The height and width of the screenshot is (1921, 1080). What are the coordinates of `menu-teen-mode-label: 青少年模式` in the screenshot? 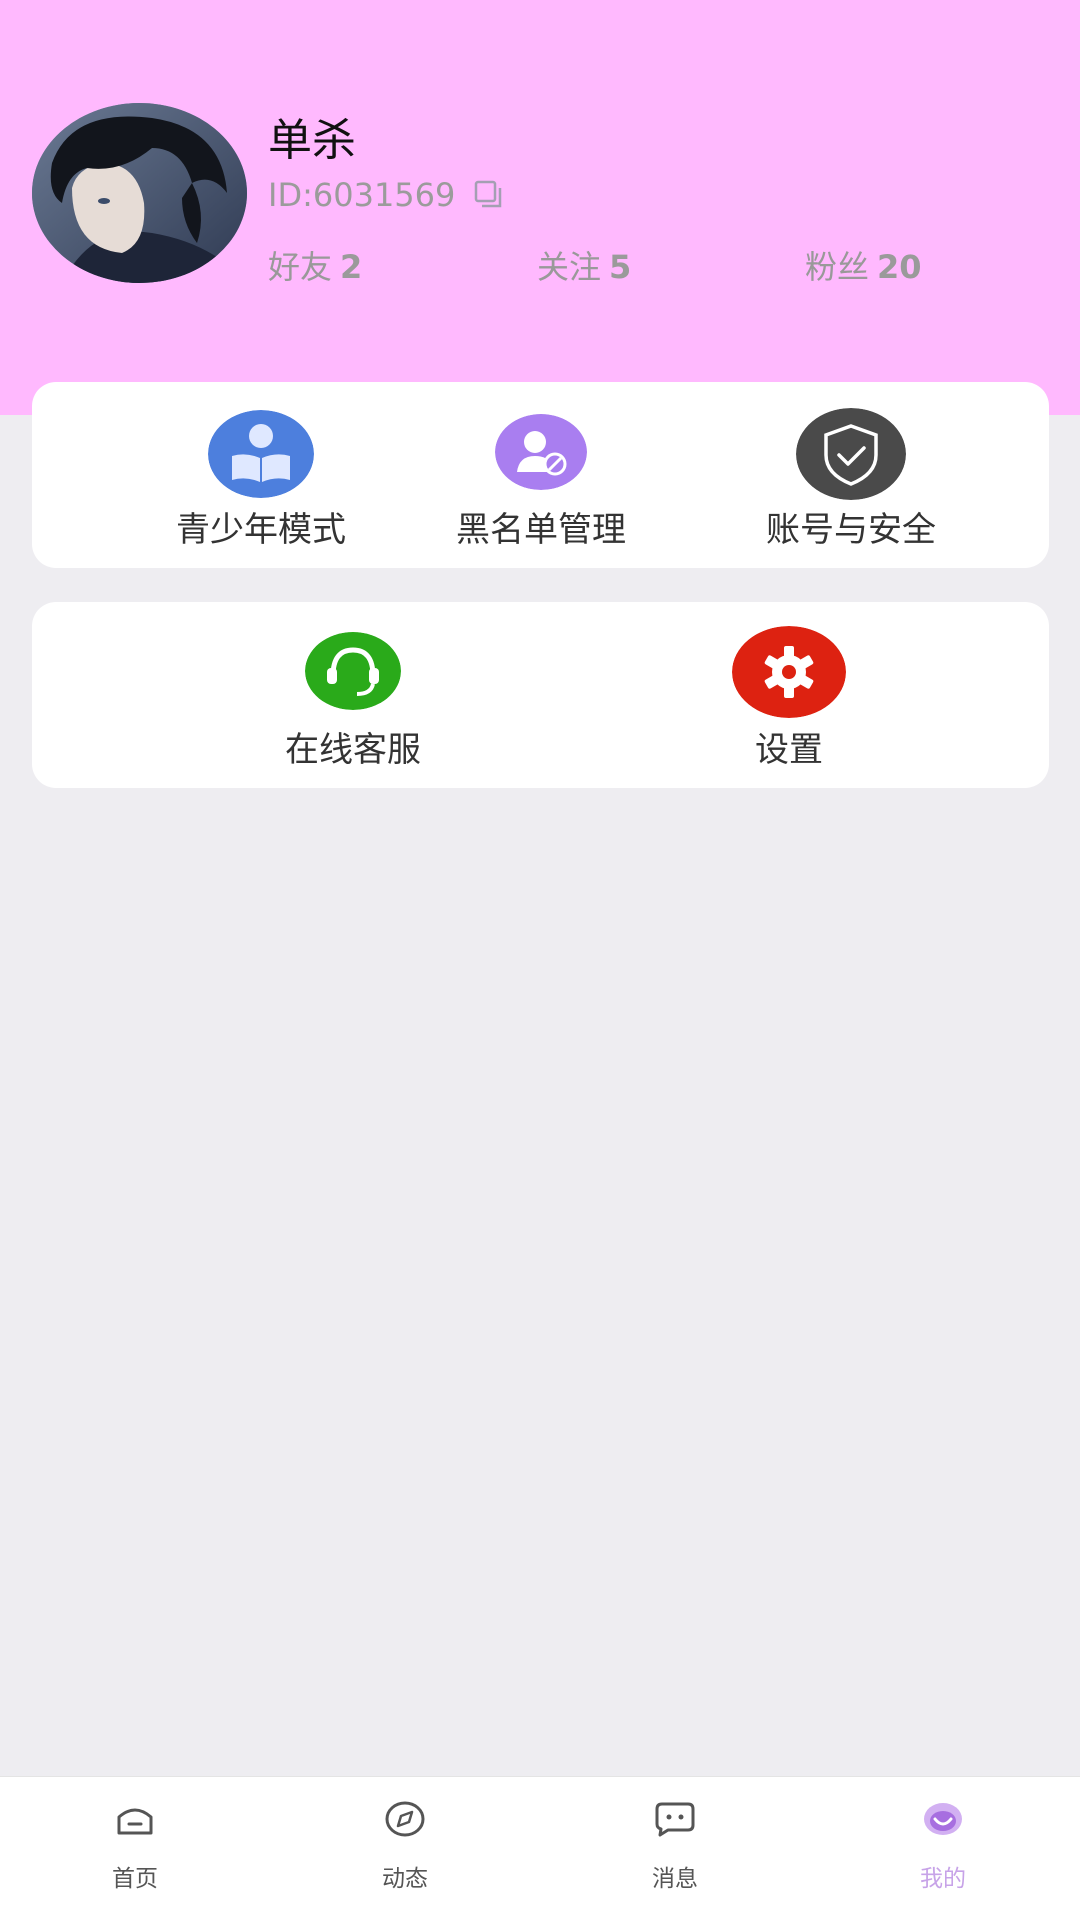 It's located at (261, 530).